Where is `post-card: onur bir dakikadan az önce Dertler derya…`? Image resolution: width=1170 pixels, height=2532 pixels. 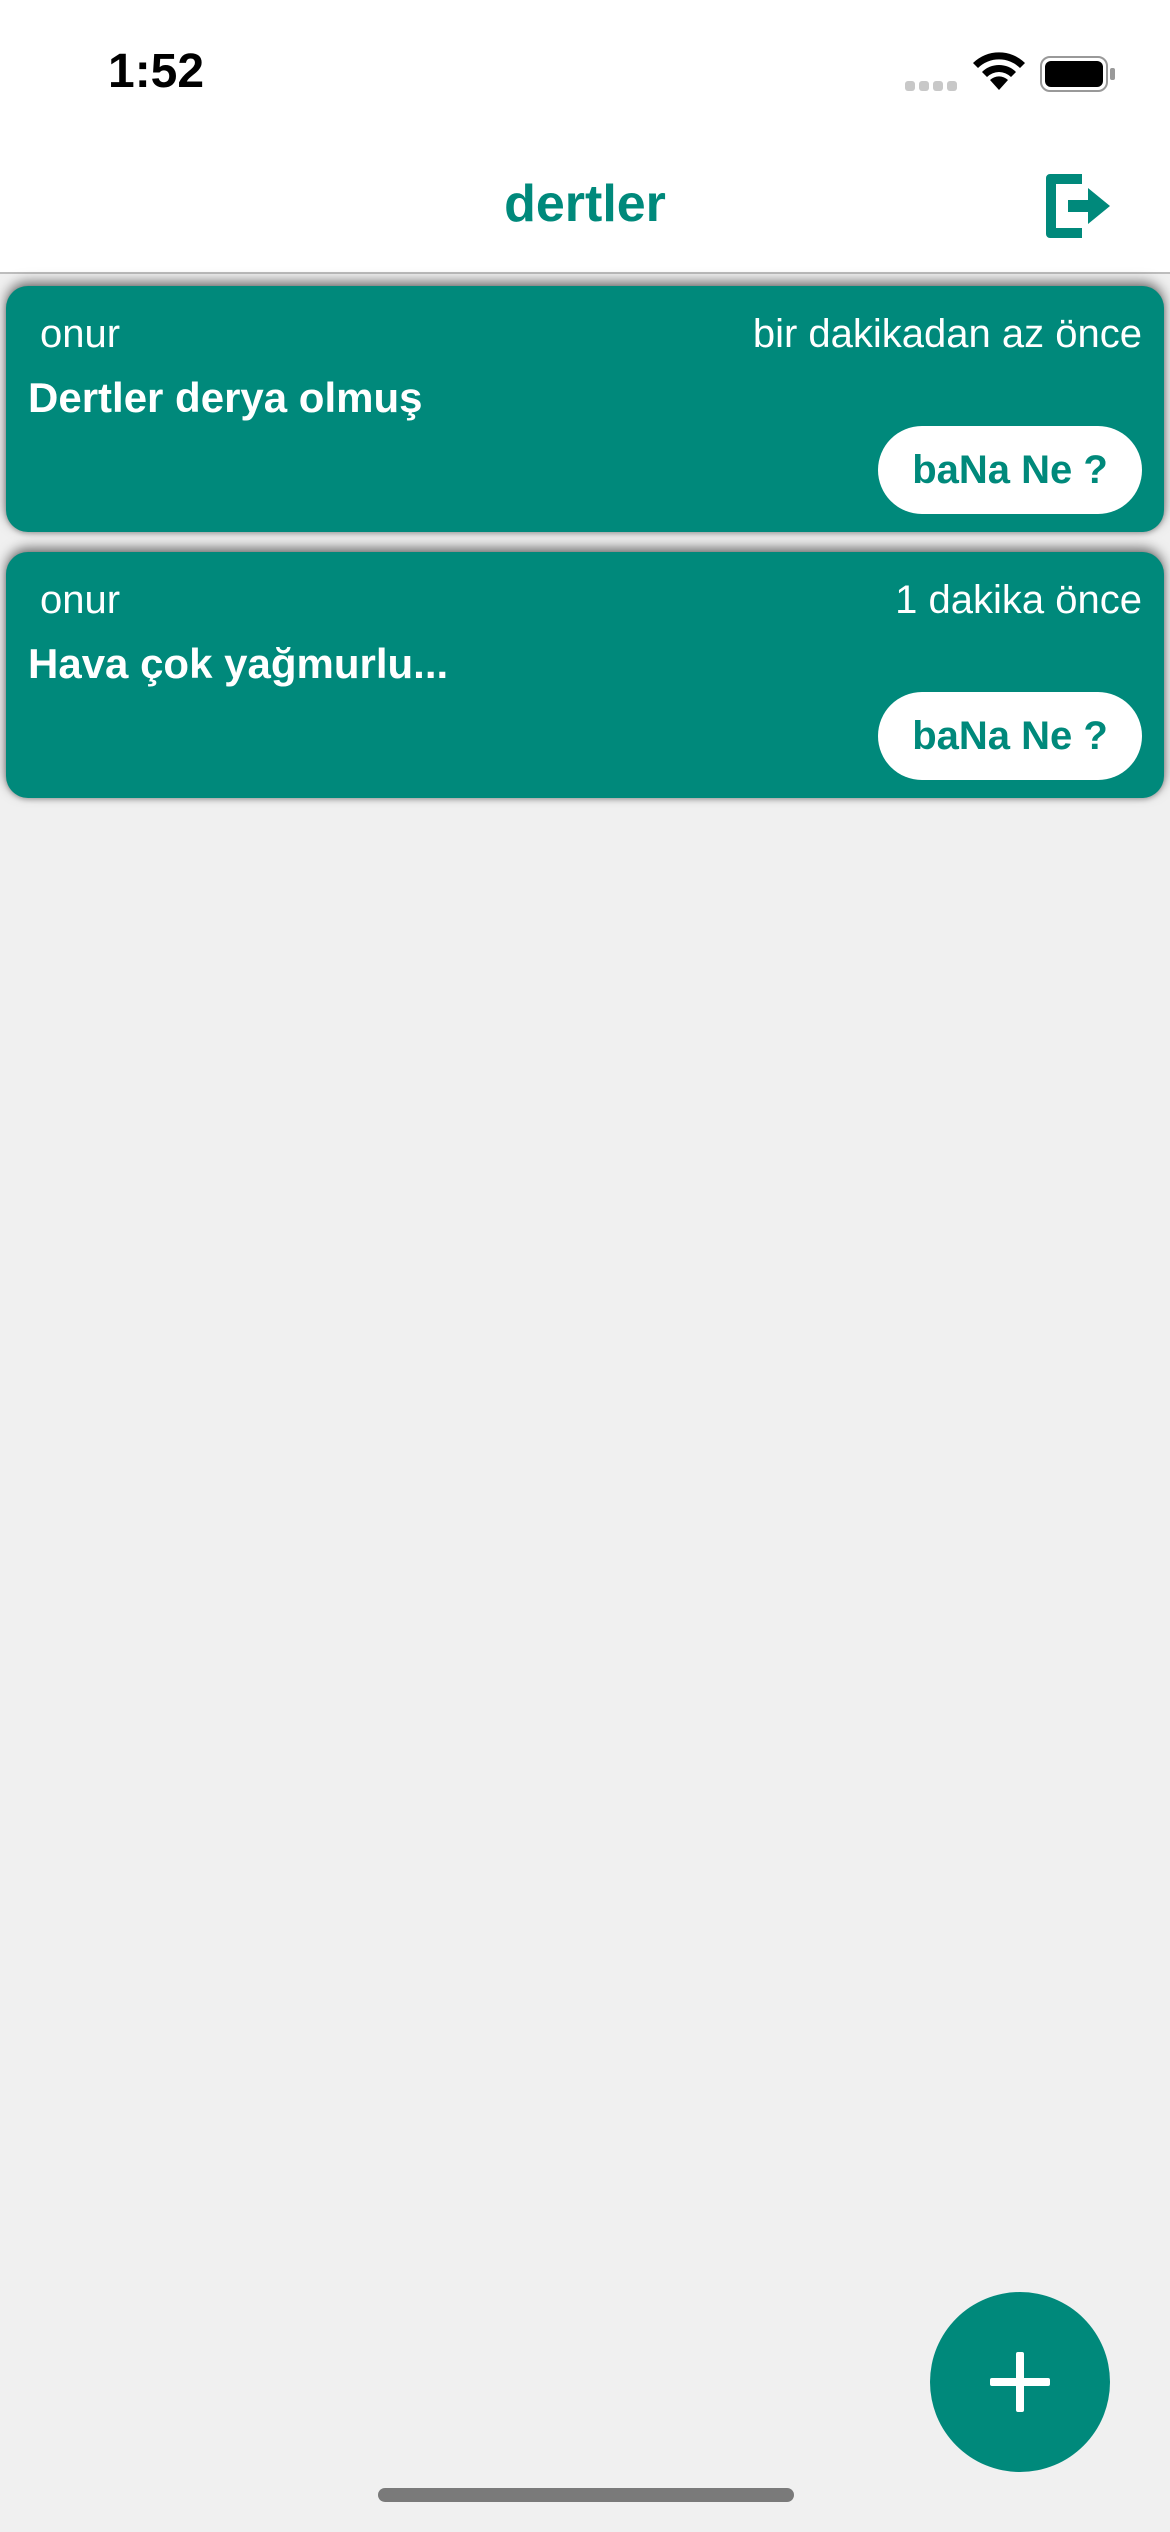 post-card: onur bir dakikadan az önce Dertler derya… is located at coordinates (585, 409).